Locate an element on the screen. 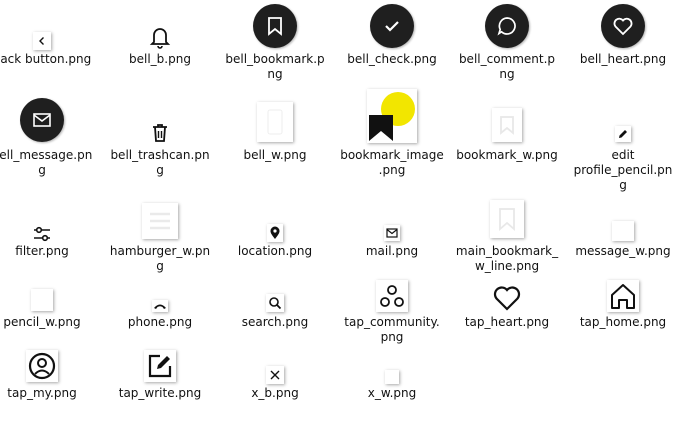 The height and width of the screenshot is (441, 674). check-icon is located at coordinates (392, 26).